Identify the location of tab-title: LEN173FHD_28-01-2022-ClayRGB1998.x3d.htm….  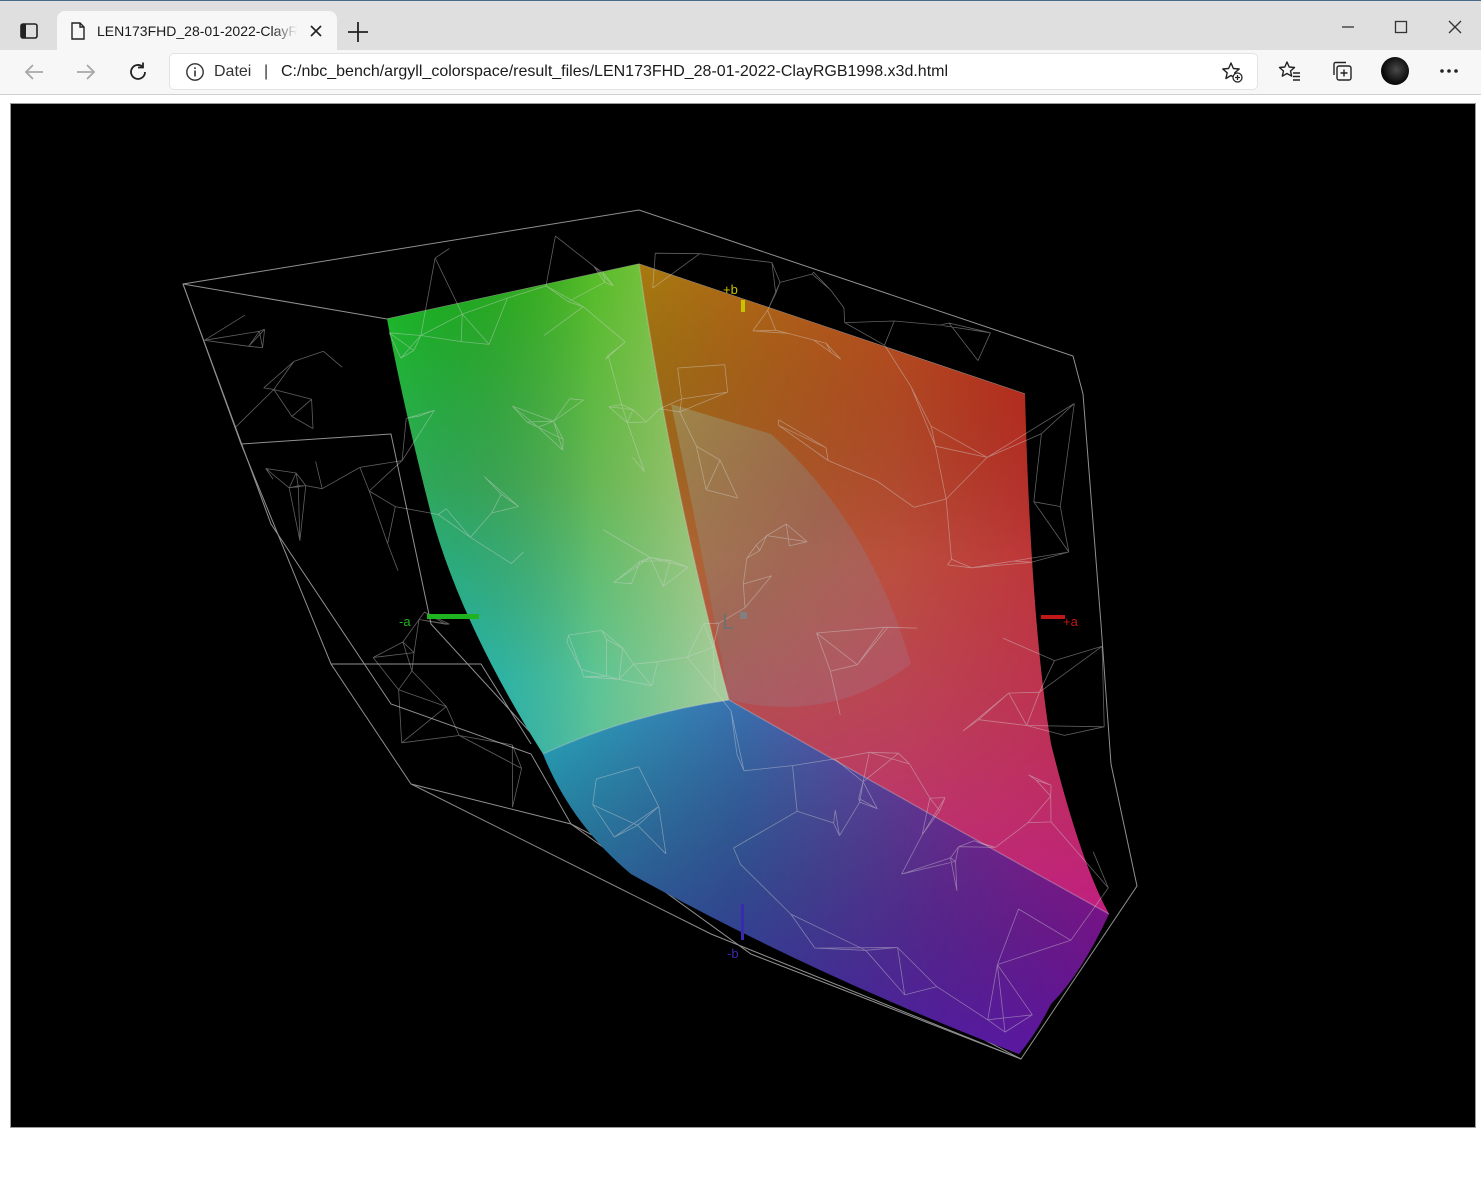
(197, 31).